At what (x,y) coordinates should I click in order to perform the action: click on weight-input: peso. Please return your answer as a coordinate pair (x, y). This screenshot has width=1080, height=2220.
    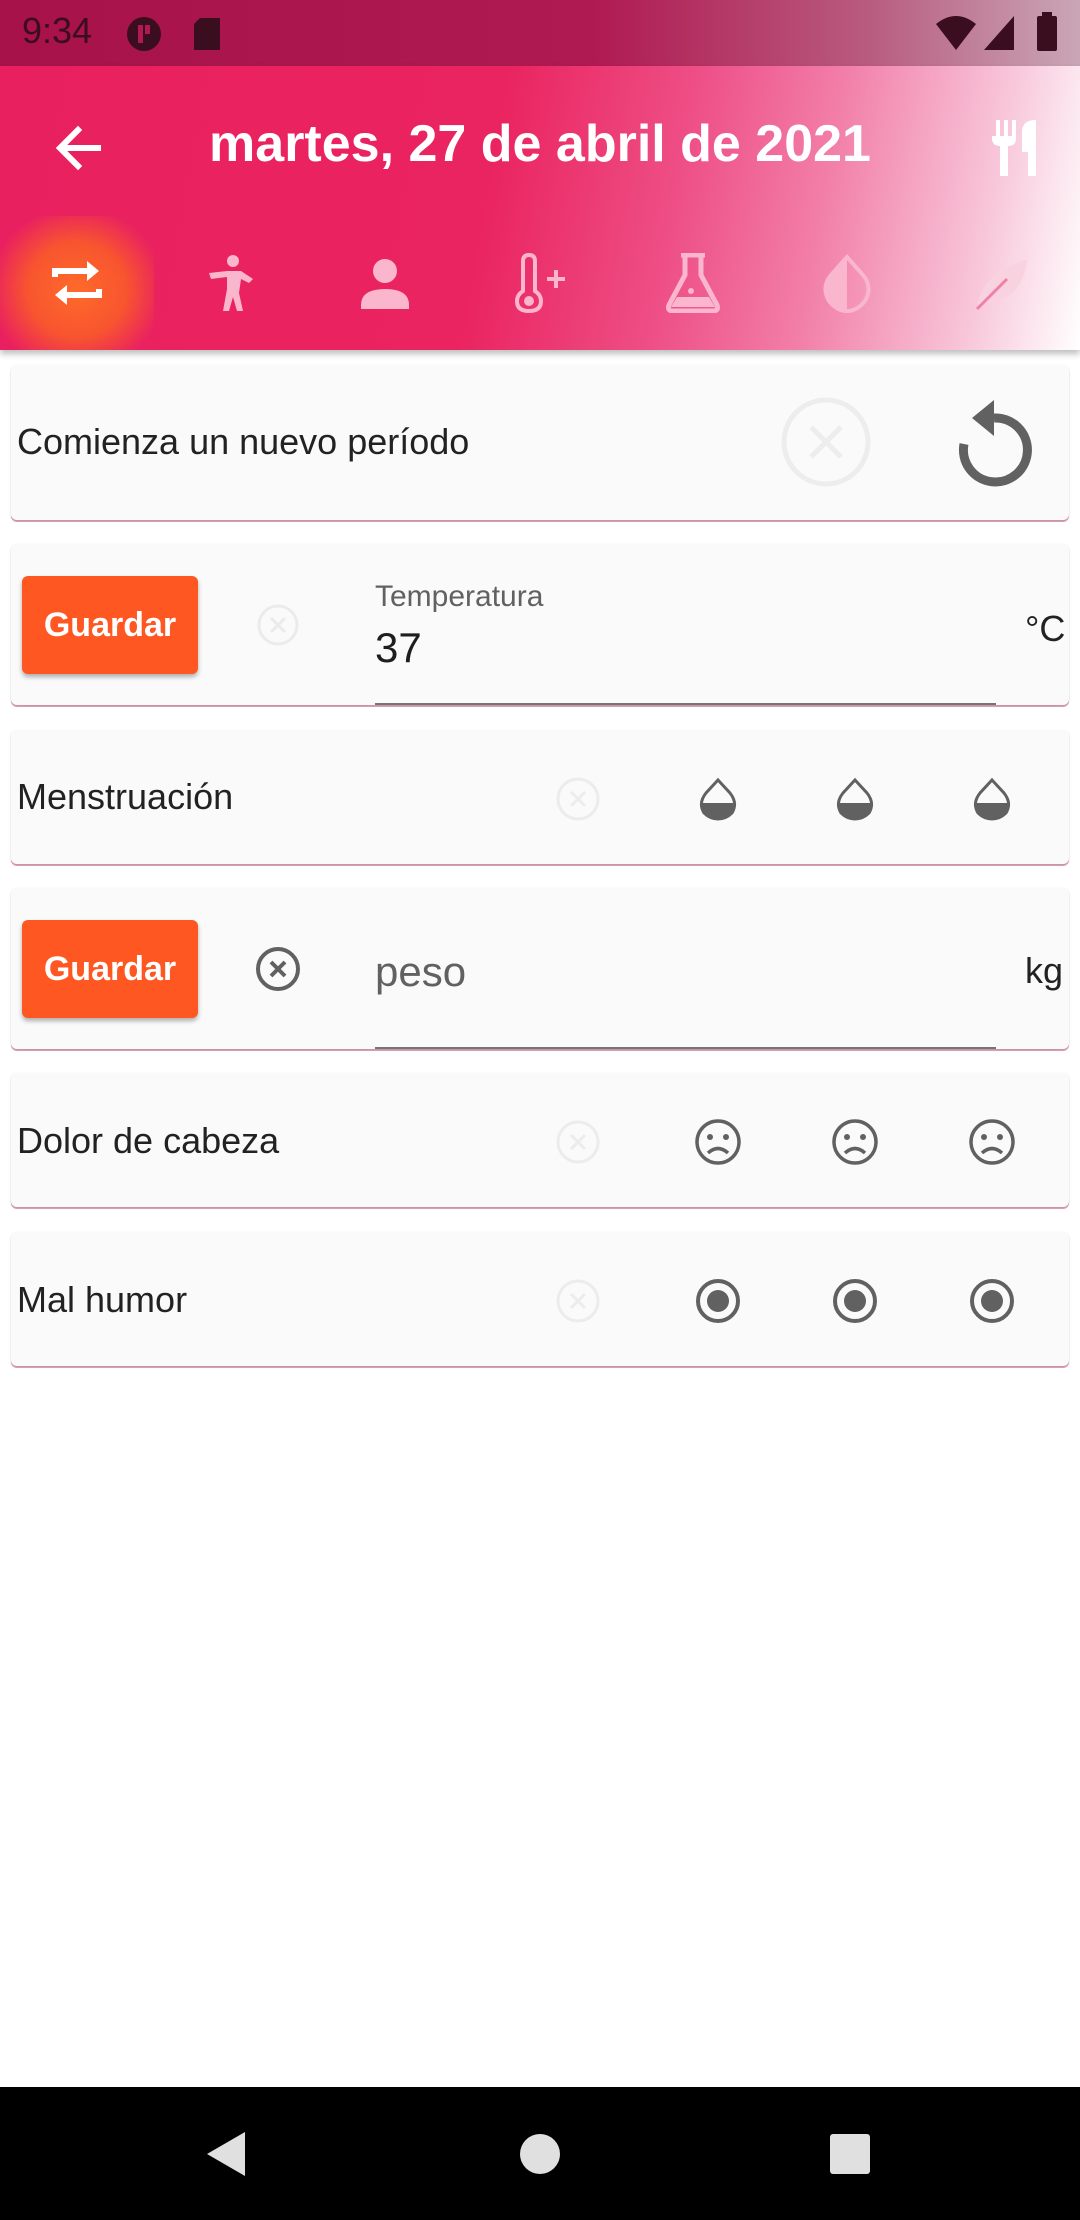
    Looking at the image, I should click on (420, 972).